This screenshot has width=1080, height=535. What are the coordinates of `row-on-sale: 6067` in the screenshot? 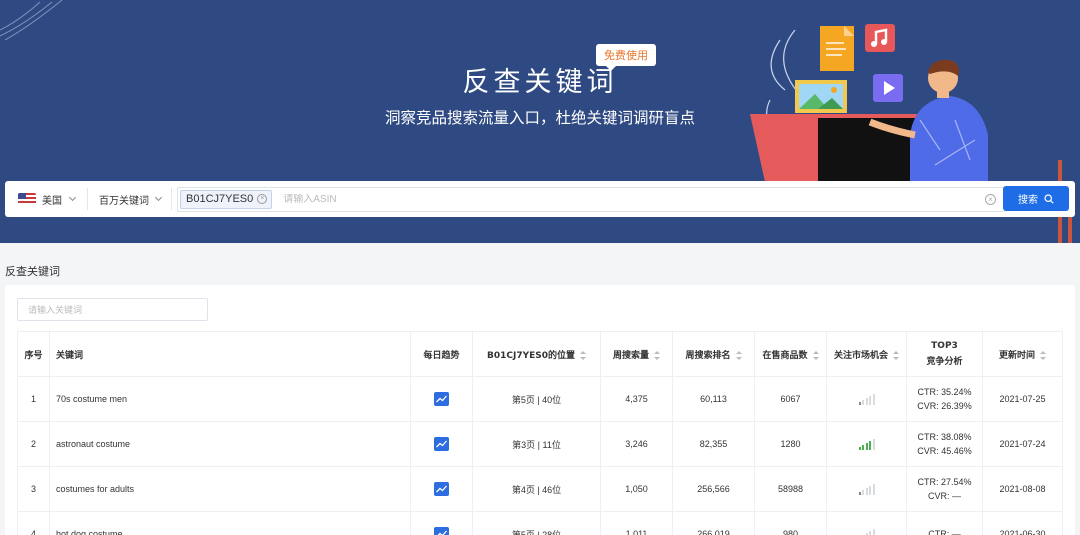 It's located at (790, 399).